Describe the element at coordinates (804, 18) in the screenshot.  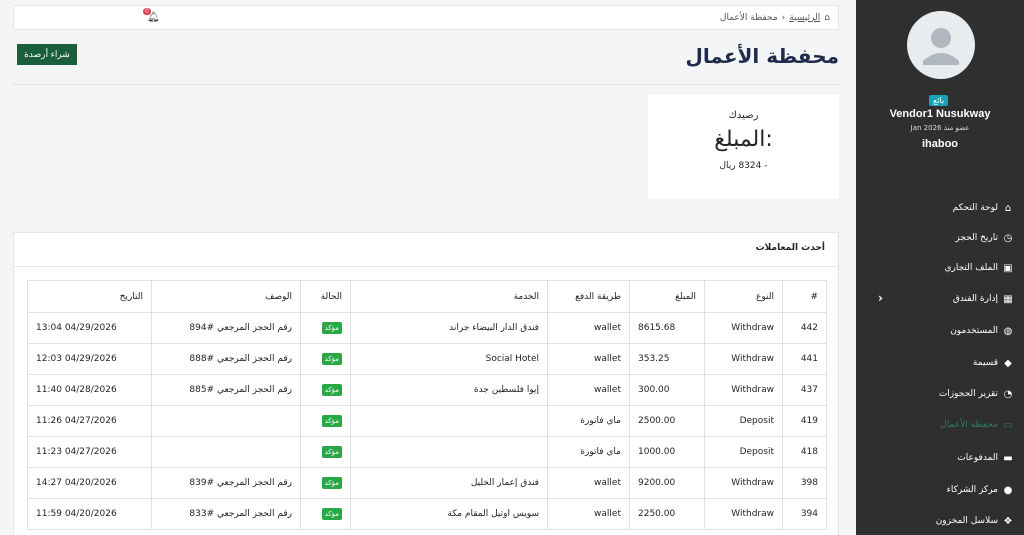
I see `breadcrumb-home-link: الرئيسية` at that location.